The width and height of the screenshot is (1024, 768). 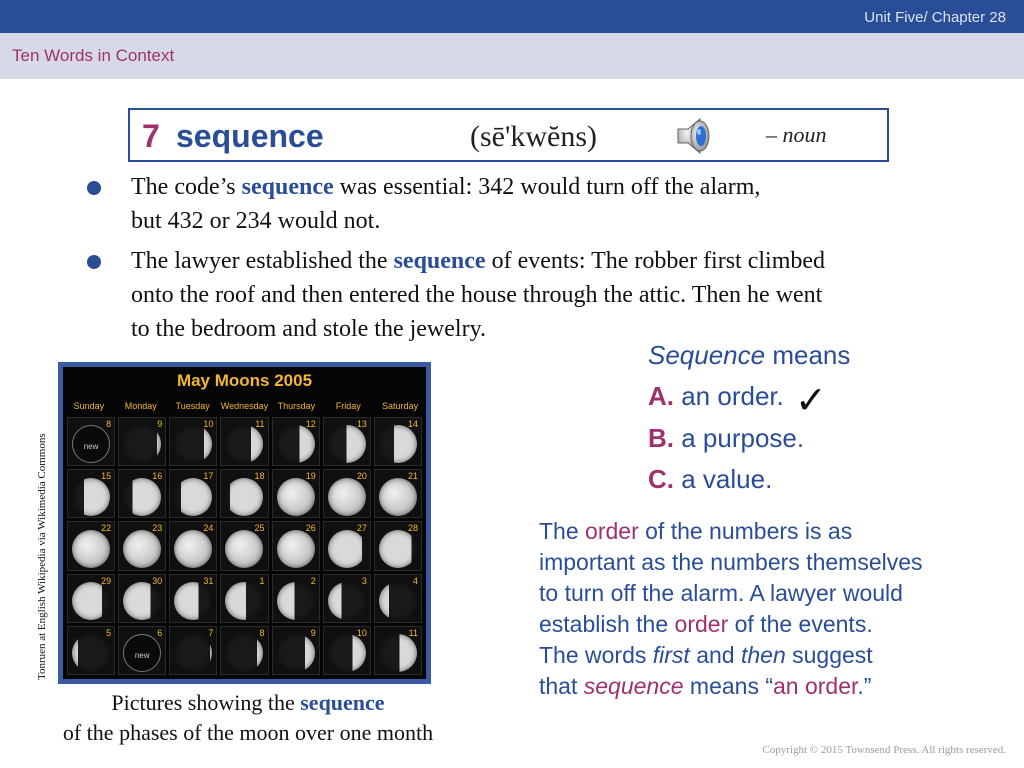 I want to click on calendar-day-cell: 10, so click(x=346, y=650).